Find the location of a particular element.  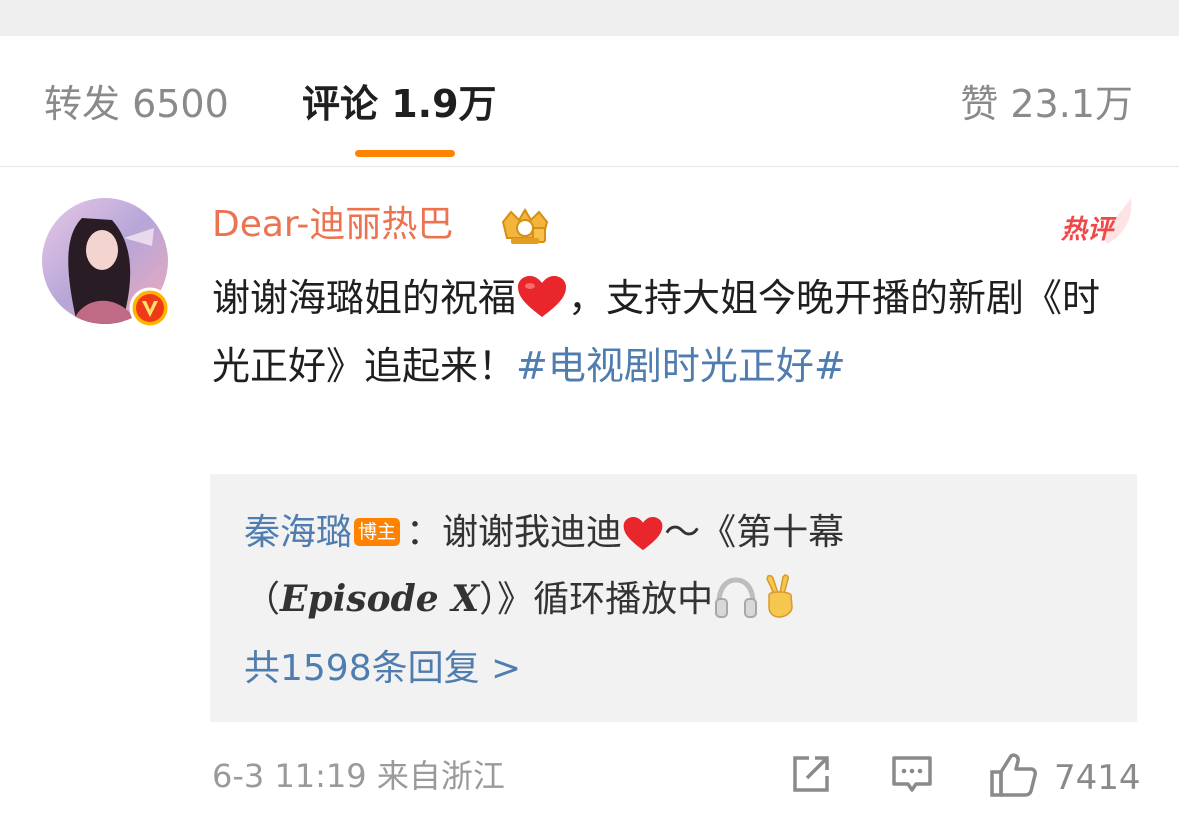

top-gap is located at coordinates (589, 18).